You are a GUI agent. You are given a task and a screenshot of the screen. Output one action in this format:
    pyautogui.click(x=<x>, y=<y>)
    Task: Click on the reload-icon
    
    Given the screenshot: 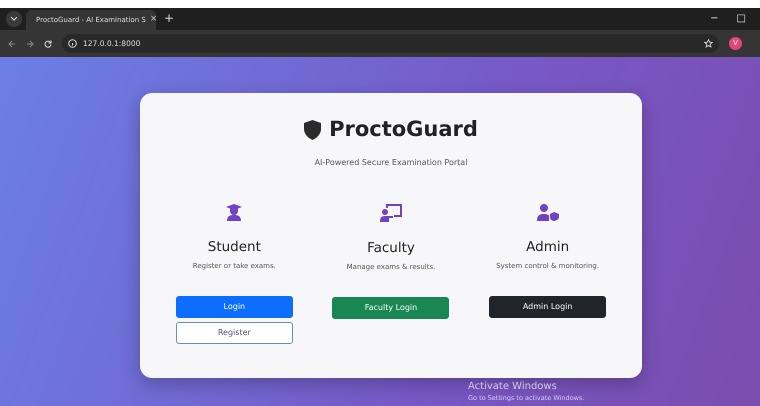 What is the action you would take?
    pyautogui.click(x=48, y=44)
    